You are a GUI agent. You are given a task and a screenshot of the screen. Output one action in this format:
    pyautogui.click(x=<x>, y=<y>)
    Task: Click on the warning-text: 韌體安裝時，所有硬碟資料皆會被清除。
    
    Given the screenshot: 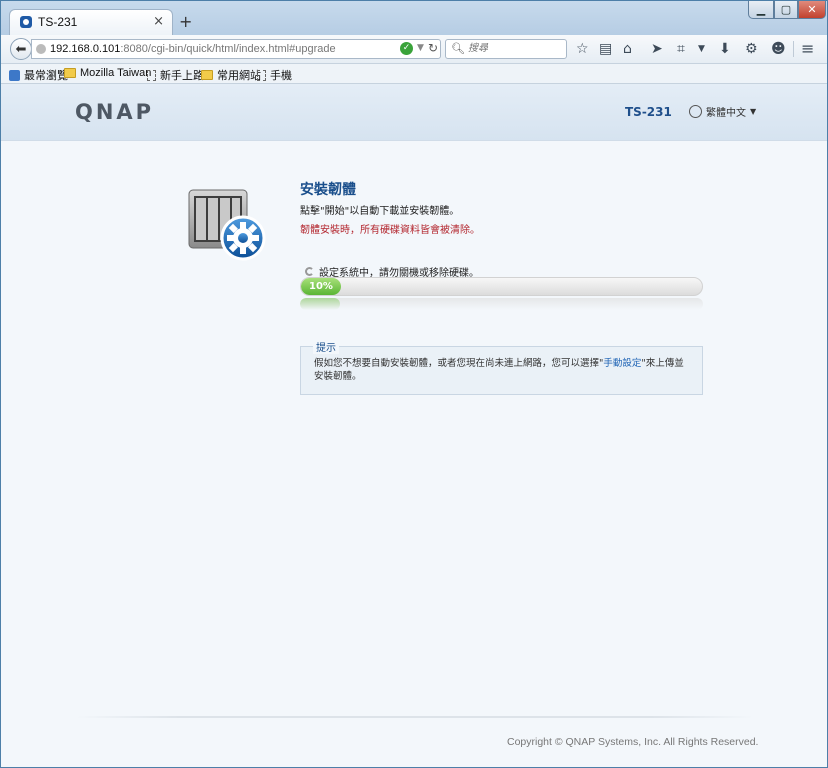 What is the action you would take?
    pyautogui.click(x=390, y=230)
    